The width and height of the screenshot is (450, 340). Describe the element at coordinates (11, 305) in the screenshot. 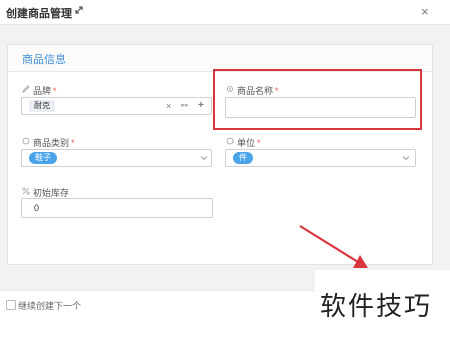

I see `continue-checkbox` at that location.